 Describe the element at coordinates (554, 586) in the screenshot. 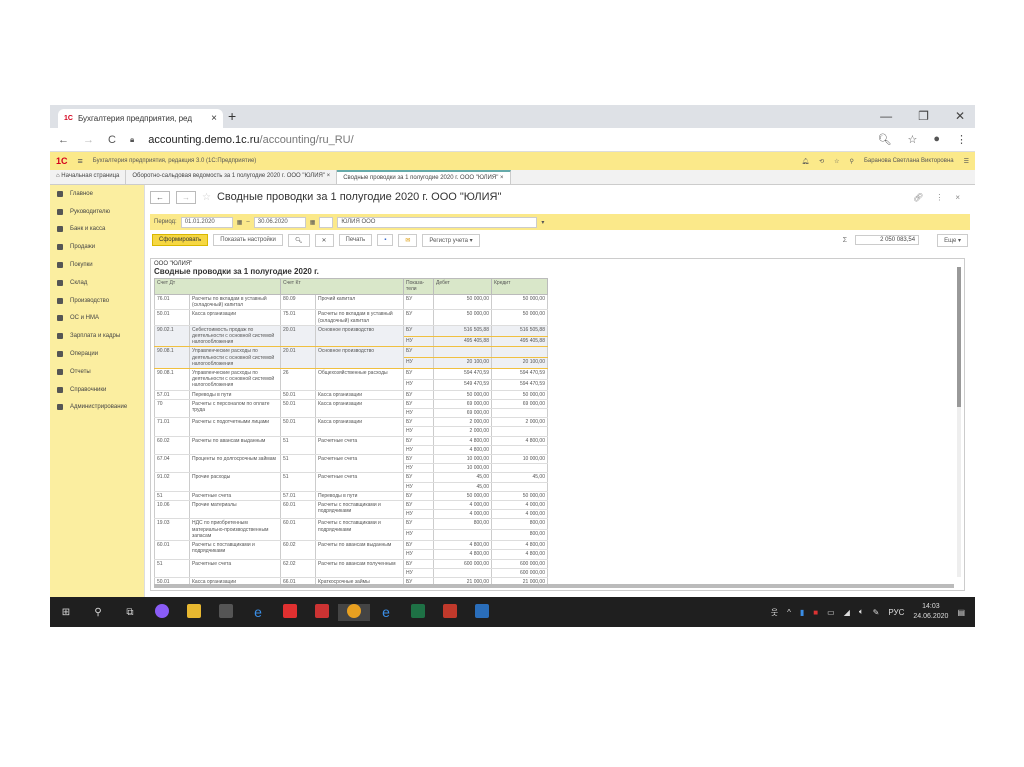

I see `horizontal-scrollbar` at that location.